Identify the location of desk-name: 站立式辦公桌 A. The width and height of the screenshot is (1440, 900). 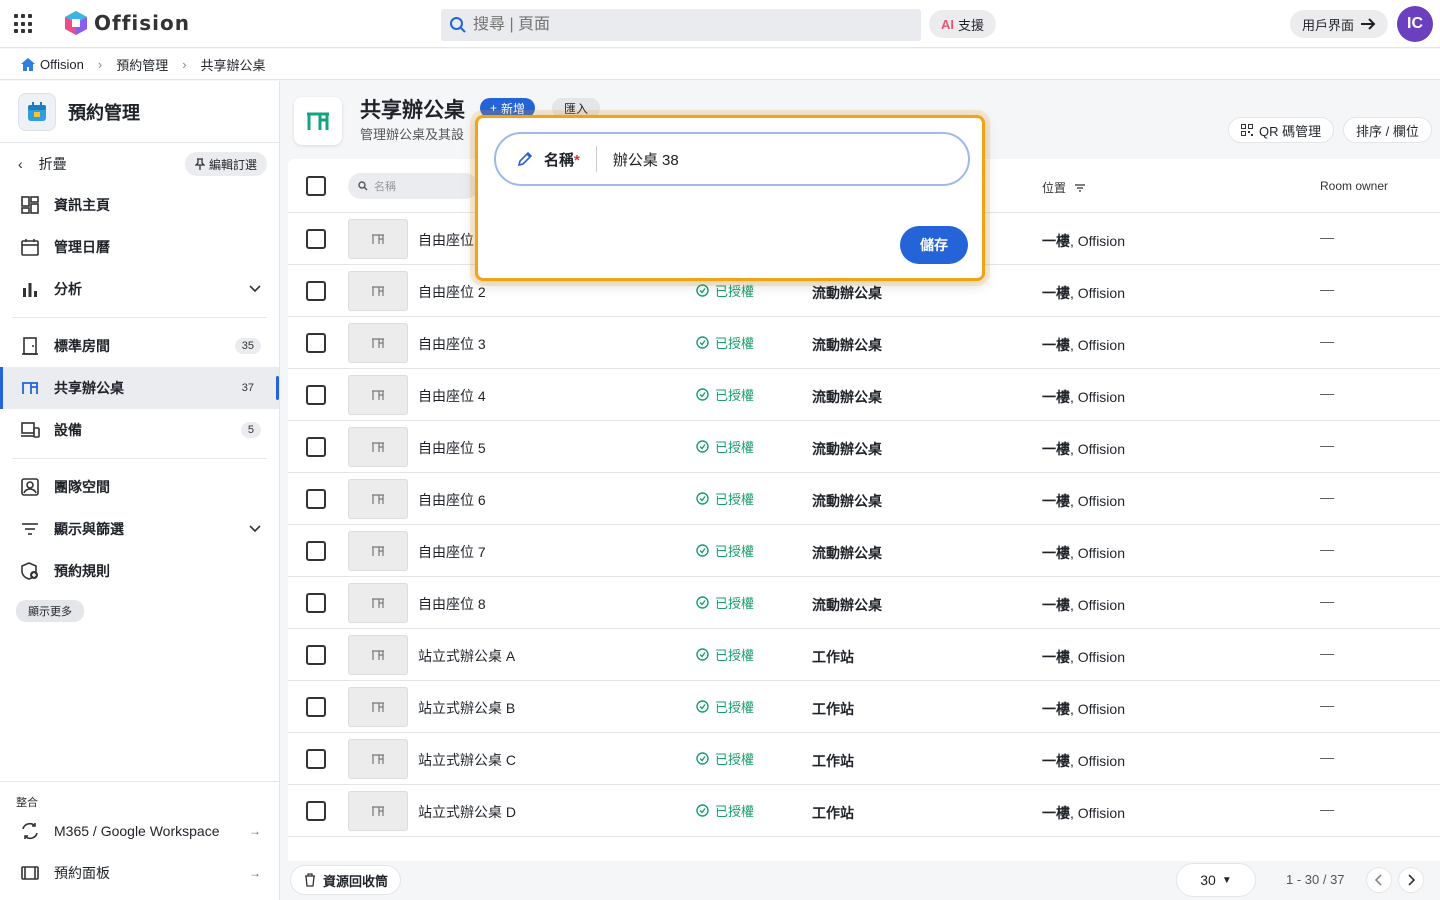
(466, 656).